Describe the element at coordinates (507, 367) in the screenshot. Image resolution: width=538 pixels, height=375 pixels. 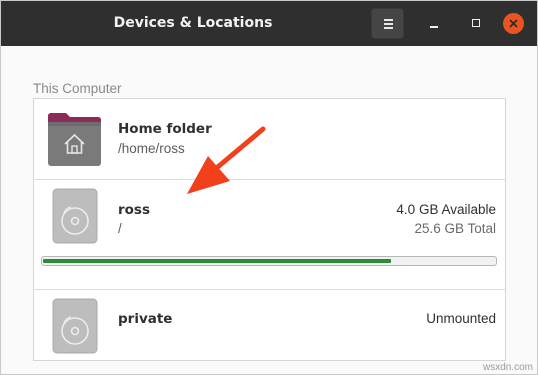
I see `watermark: wsxdn.com` at that location.